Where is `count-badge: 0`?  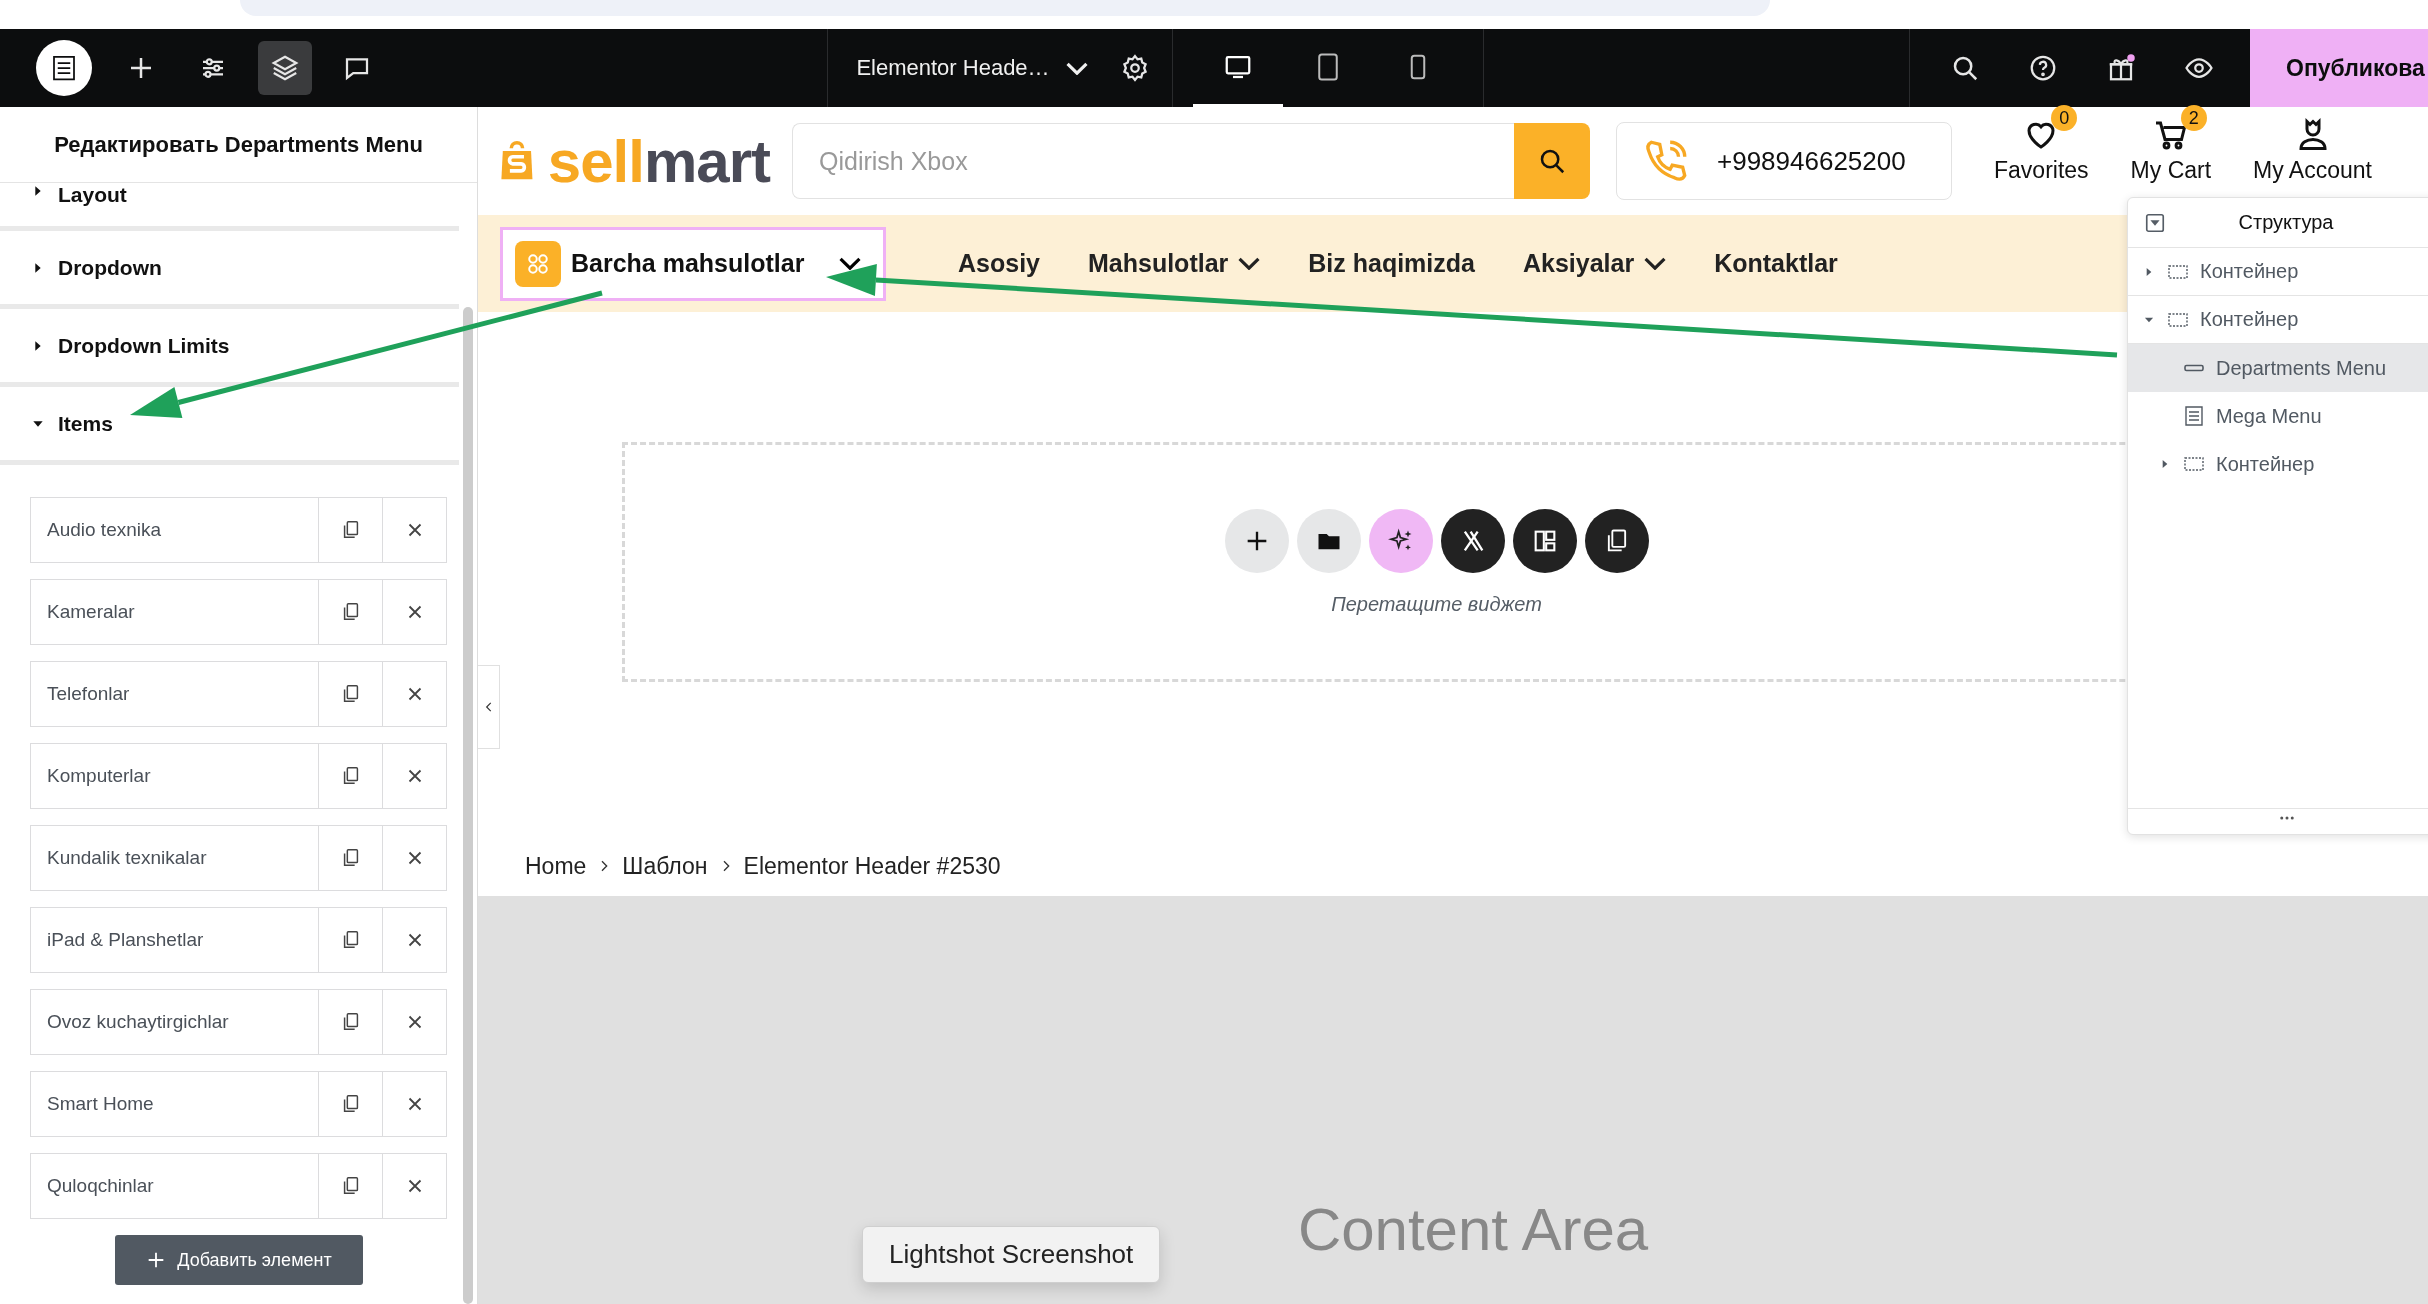 count-badge: 0 is located at coordinates (2064, 118).